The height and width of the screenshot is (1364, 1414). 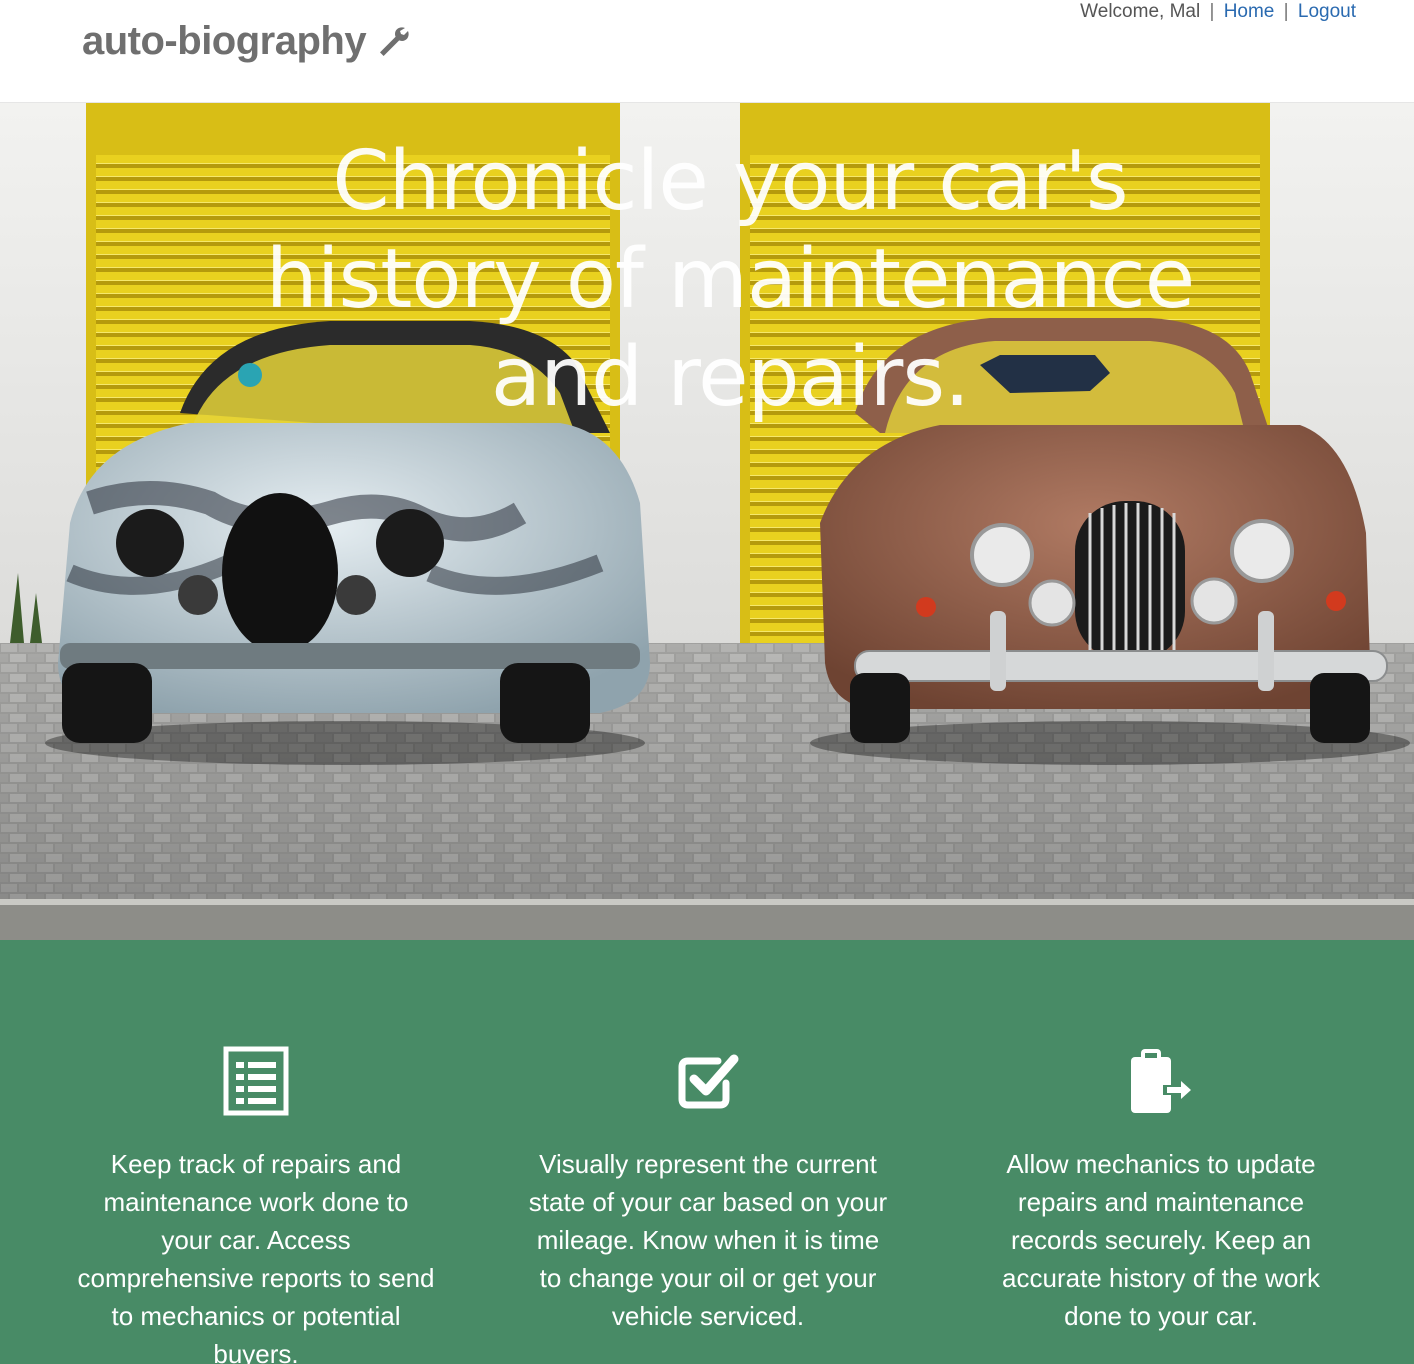 What do you see at coordinates (256, 1081) in the screenshot?
I see `list-icon` at bounding box center [256, 1081].